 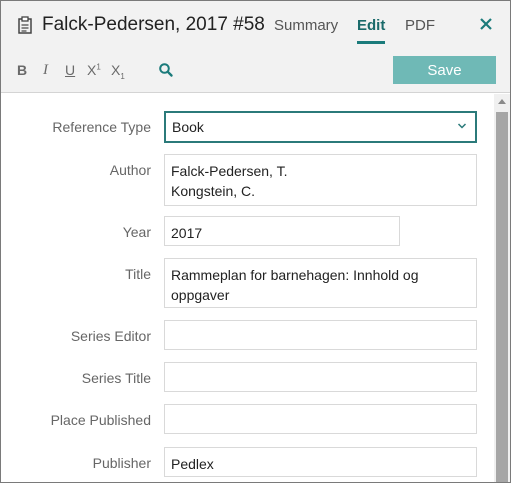 I want to click on tab-edit: Edit, so click(x=371, y=30).